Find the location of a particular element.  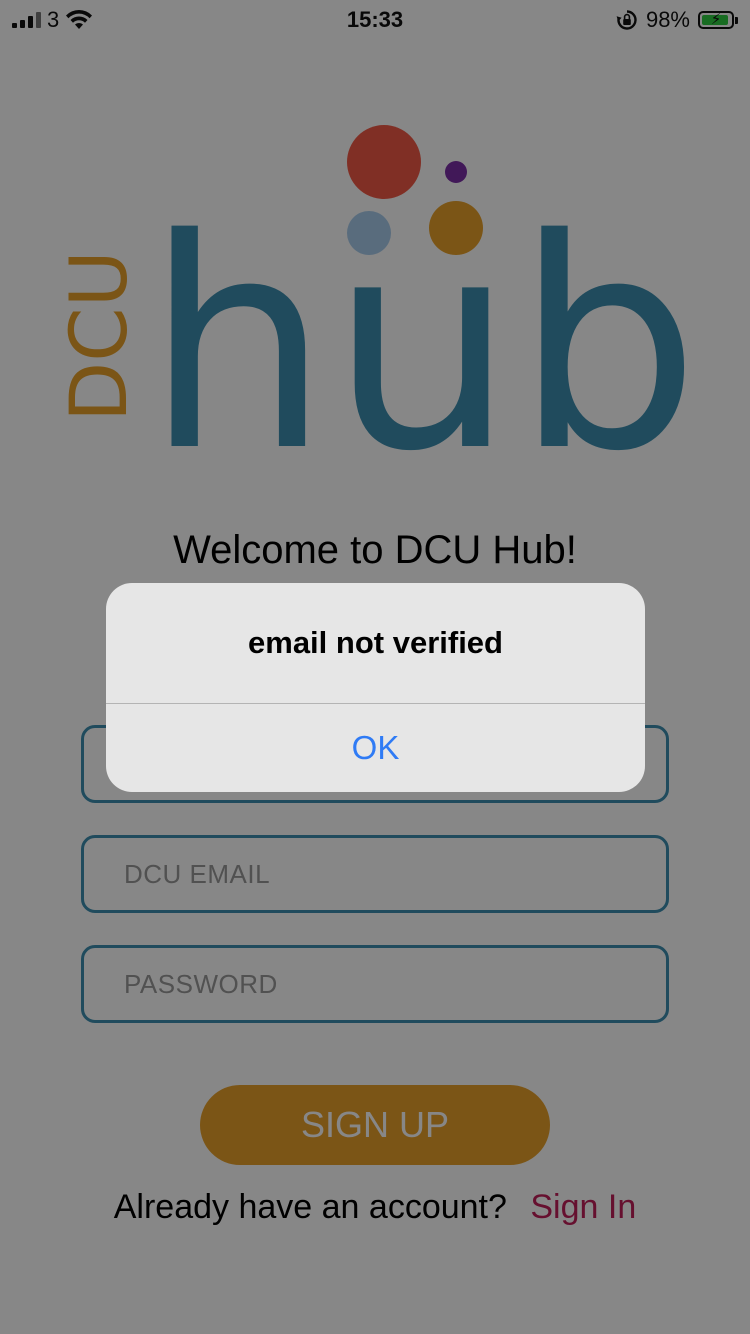

alert-ok-button: OK is located at coordinates (375, 748).